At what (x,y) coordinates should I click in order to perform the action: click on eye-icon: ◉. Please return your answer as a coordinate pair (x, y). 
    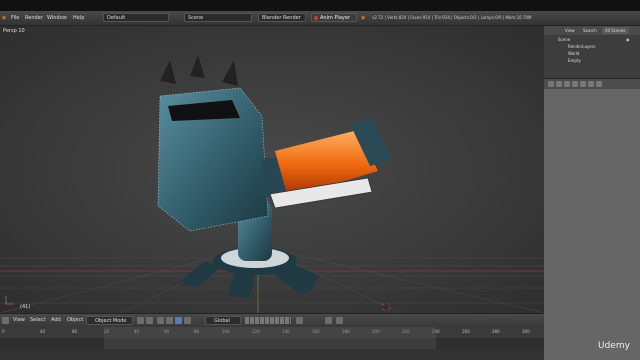
    Looking at the image, I should click on (628, 40).